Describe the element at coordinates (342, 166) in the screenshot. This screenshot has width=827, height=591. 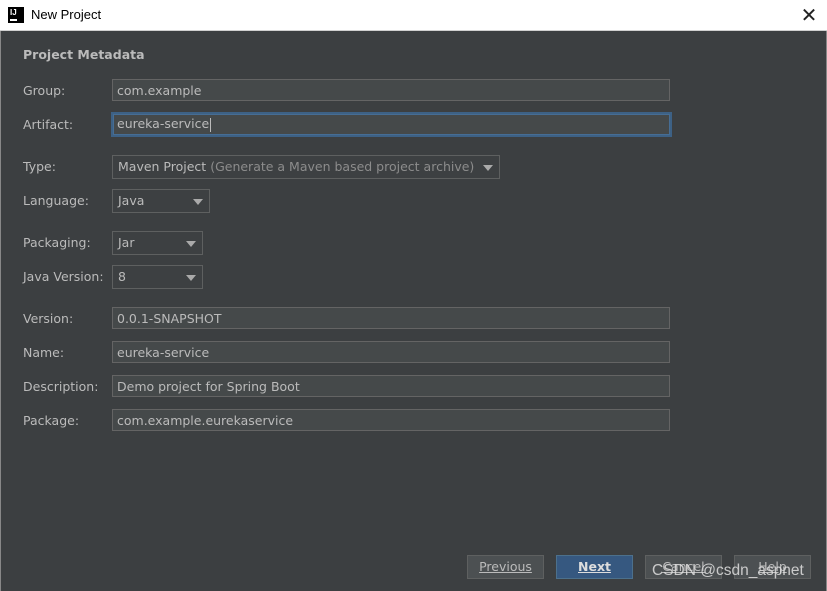
I see `type-hint: (Generate a Maven based project archive)` at that location.